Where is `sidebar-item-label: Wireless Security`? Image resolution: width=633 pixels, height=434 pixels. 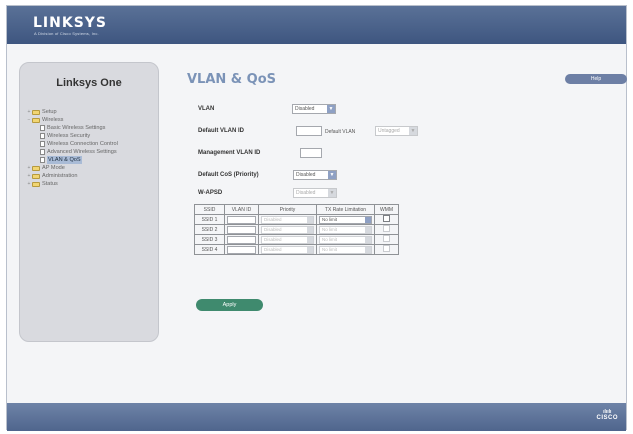 sidebar-item-label: Wireless Security is located at coordinates (69, 136).